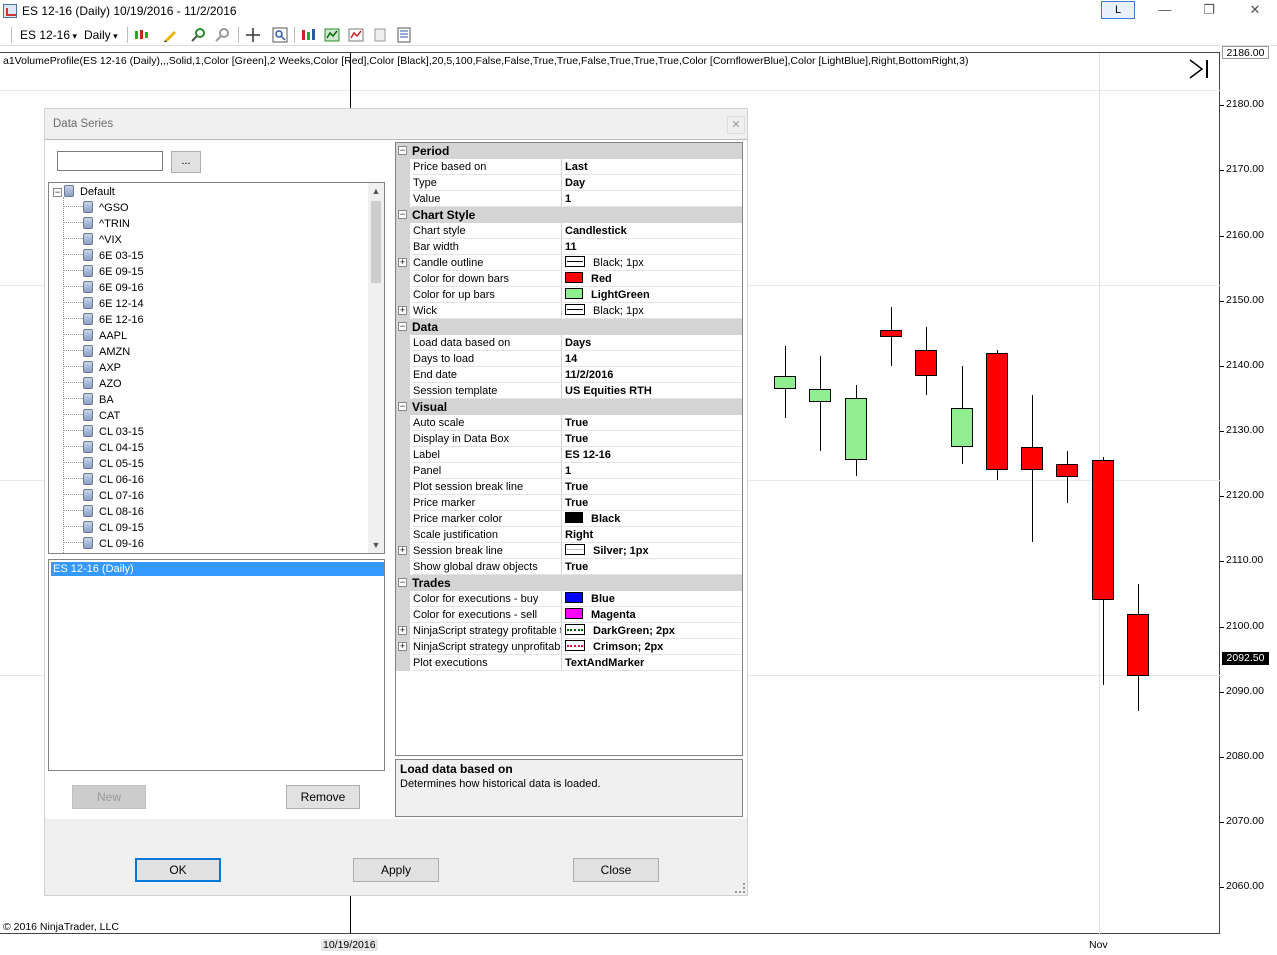  I want to click on property-row: Price based on Last, so click(569, 167).